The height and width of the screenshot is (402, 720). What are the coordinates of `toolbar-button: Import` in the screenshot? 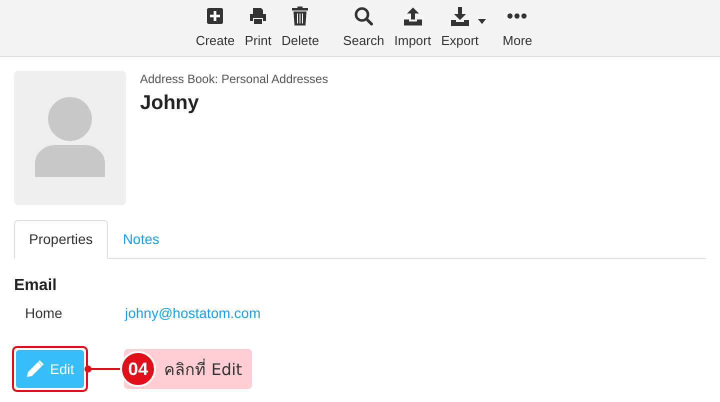 It's located at (412, 30).